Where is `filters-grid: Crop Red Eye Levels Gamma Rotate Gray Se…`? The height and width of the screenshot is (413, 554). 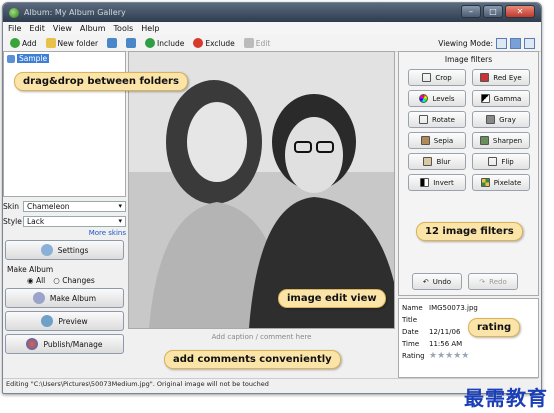 filters-grid: Crop Red Eye Levels Gamma Rotate Gray Se… is located at coordinates (468, 130).